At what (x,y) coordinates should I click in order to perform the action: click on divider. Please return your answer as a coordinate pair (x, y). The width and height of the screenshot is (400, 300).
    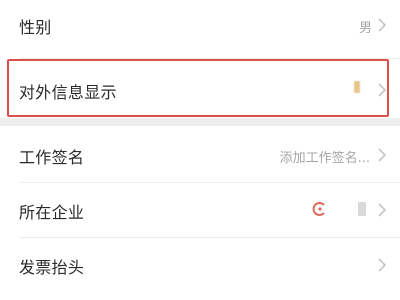
    Looking at the image, I should click on (209, 58).